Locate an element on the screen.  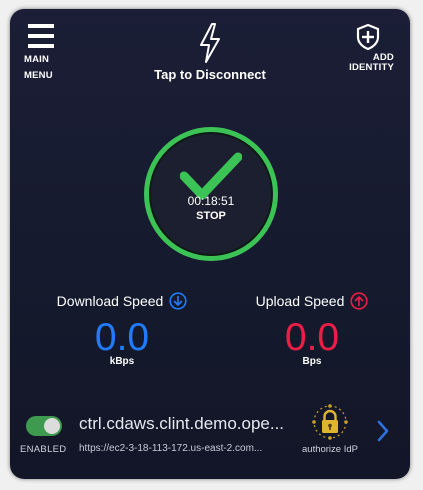
upload-speed-value: 0.0 is located at coordinates (312, 337).